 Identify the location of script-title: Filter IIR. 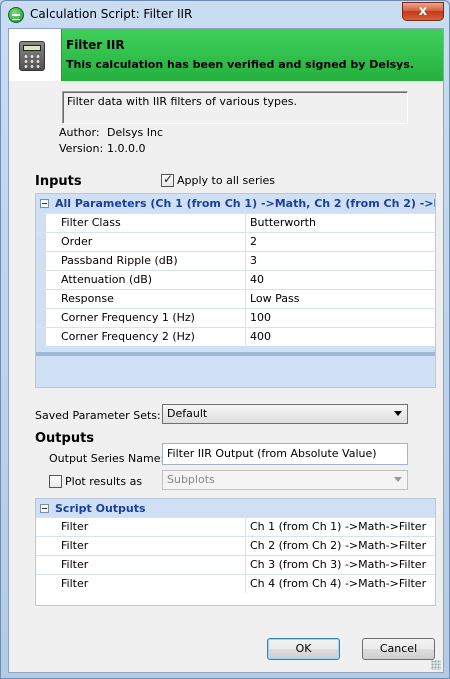
(95, 45).